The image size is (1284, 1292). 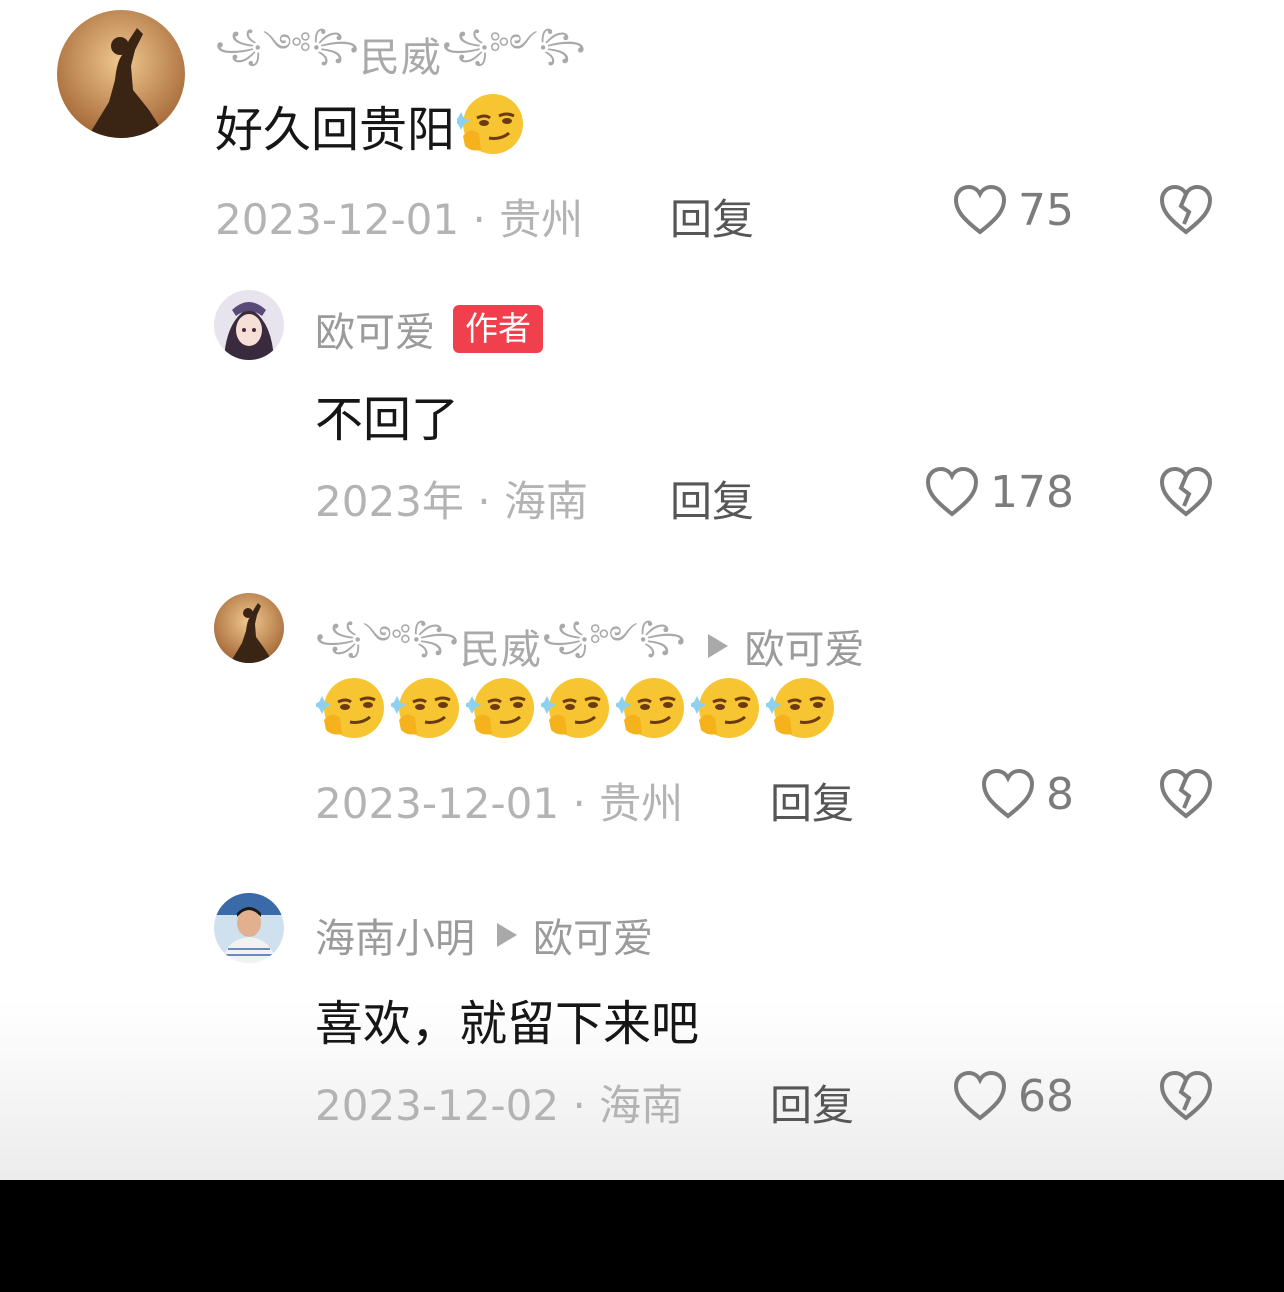 I want to click on name-decoration-right: ꧁༻꧂, so click(x=514, y=45).